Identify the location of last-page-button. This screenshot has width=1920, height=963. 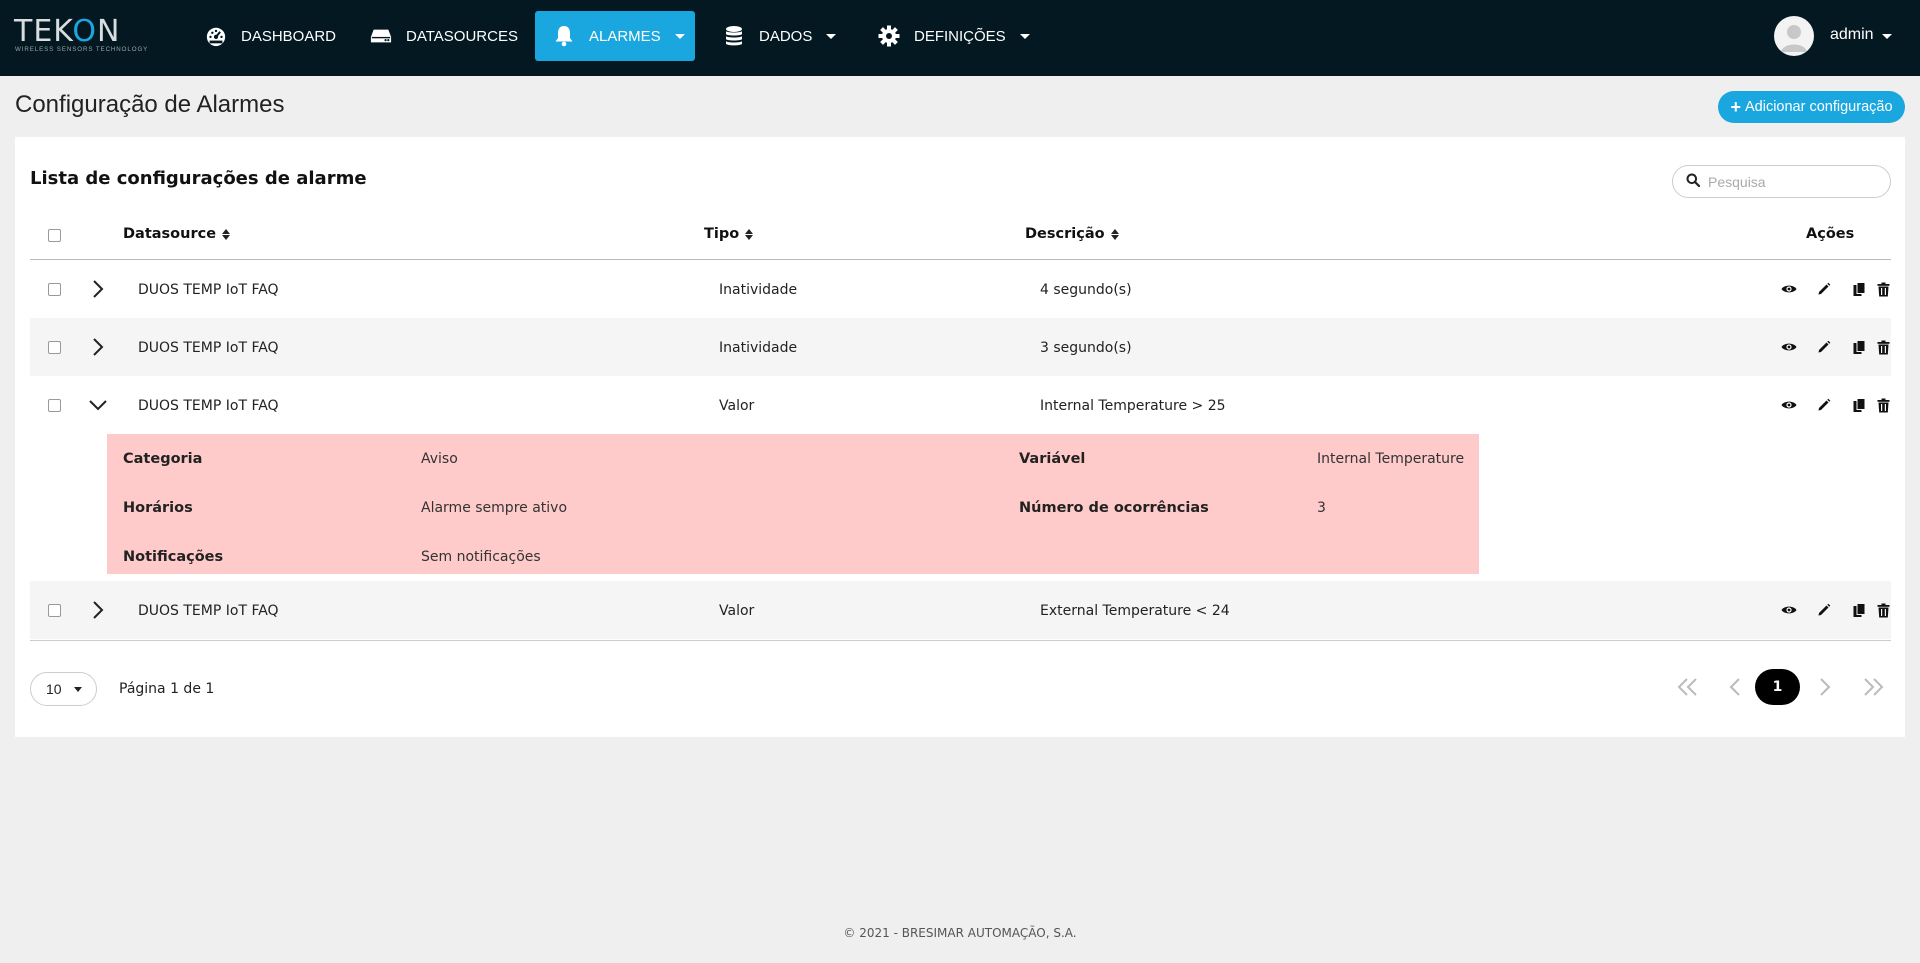
(1873, 687).